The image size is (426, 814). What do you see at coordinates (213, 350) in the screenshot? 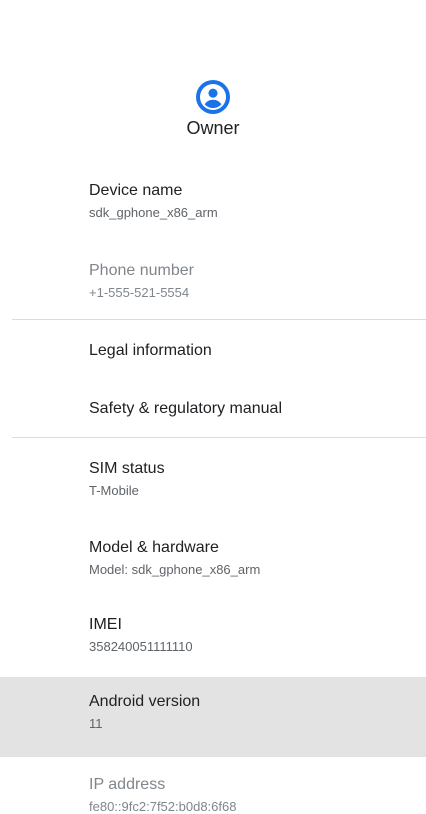
I see `legal-information-item: Legal information` at bounding box center [213, 350].